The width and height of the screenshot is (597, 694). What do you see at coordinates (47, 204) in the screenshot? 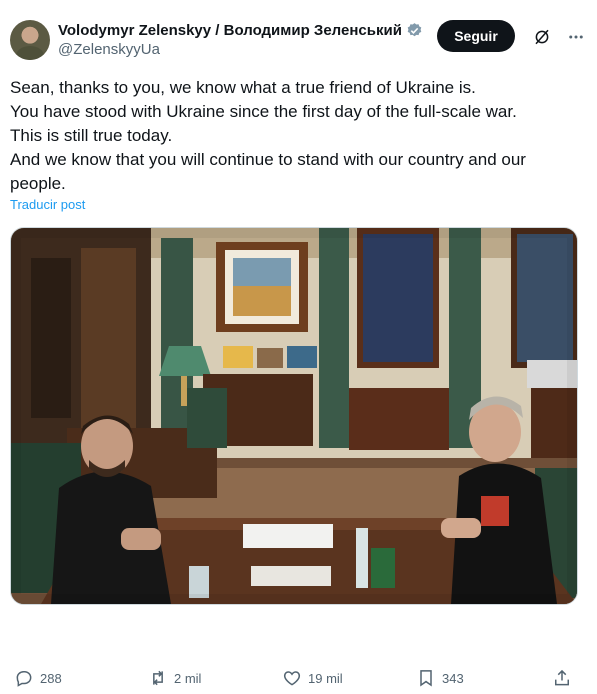
I see `translate-post-link: Traducir post` at bounding box center [47, 204].